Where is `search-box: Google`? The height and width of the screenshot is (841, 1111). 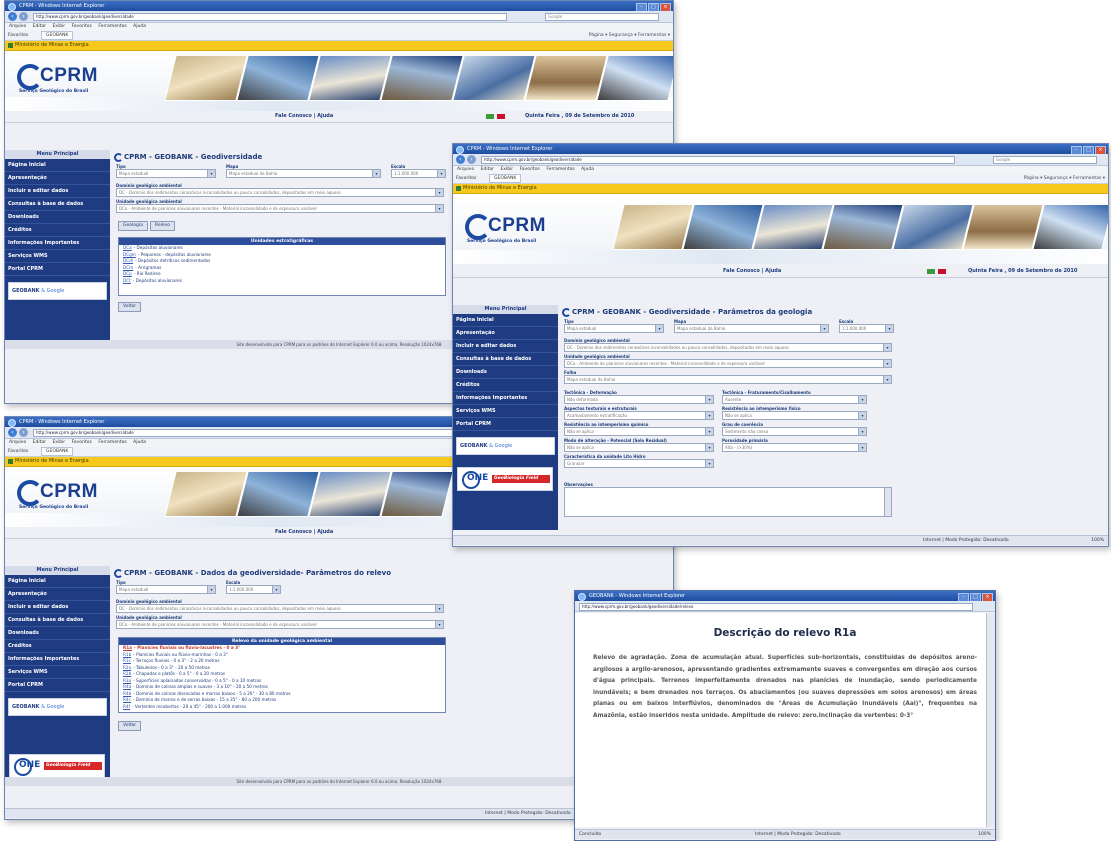 search-box: Google is located at coordinates (602, 17).